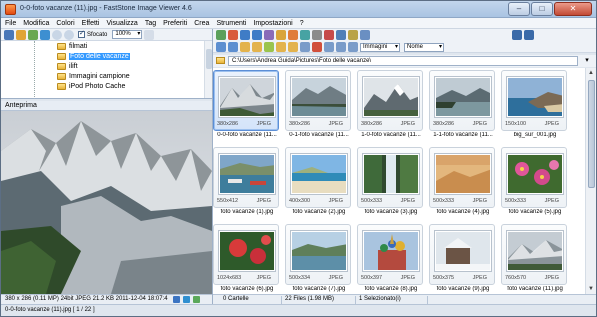 Image resolution: width=597 pixels, height=317 pixels. I want to click on thumbnail-frame: 500x397 JPEG, so click(390, 254).